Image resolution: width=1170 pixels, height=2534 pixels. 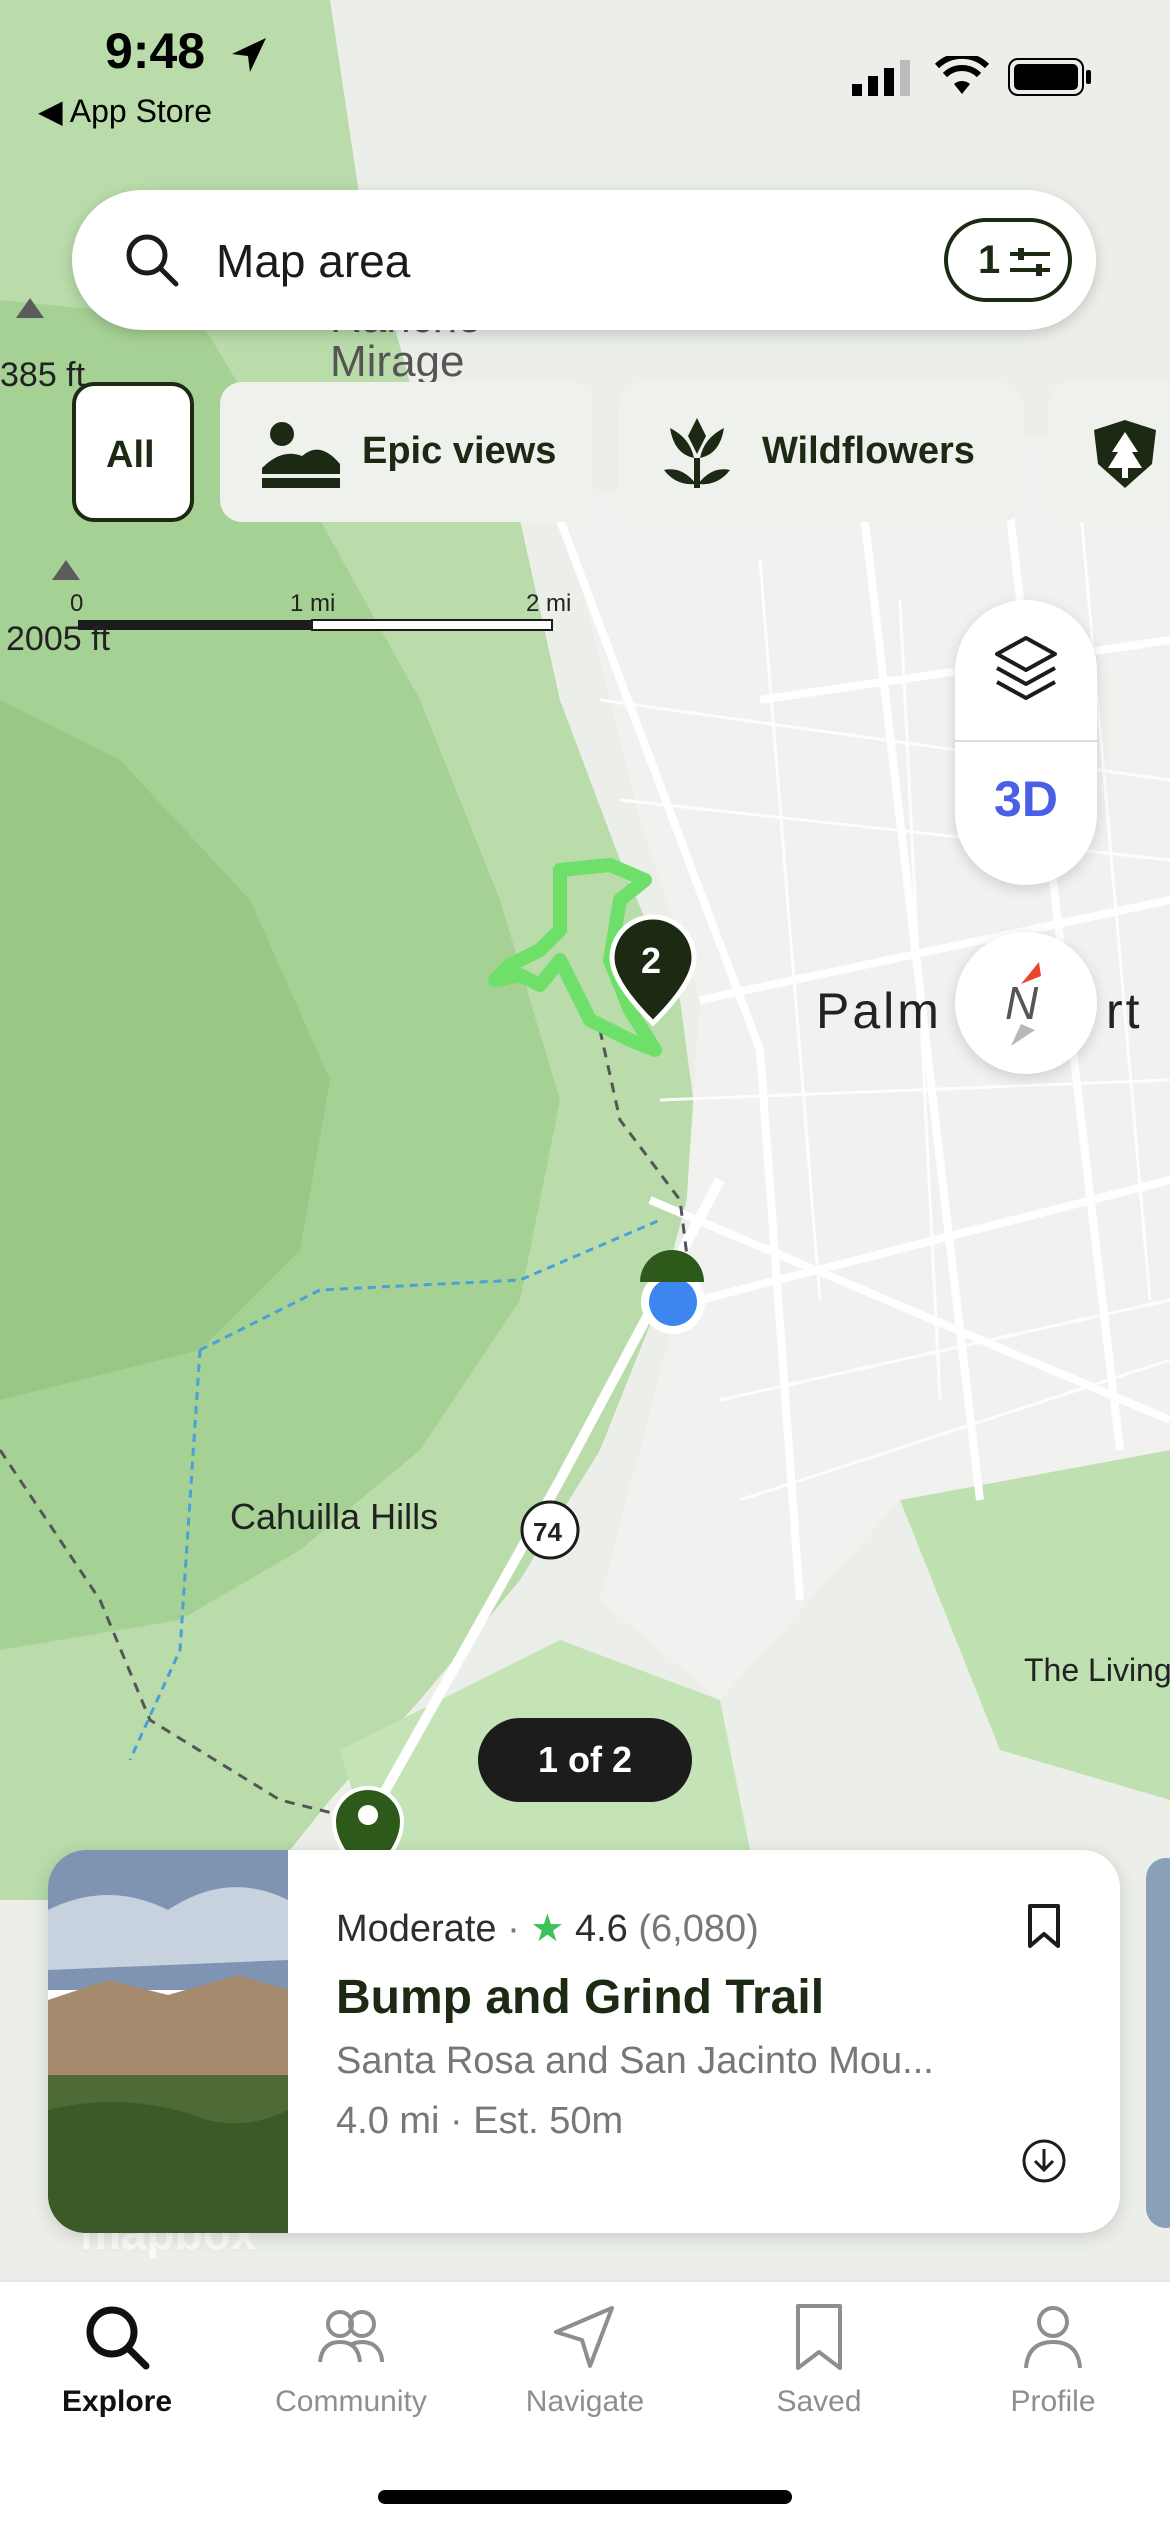 I want to click on star-icon: ★, so click(x=547, y=1929).